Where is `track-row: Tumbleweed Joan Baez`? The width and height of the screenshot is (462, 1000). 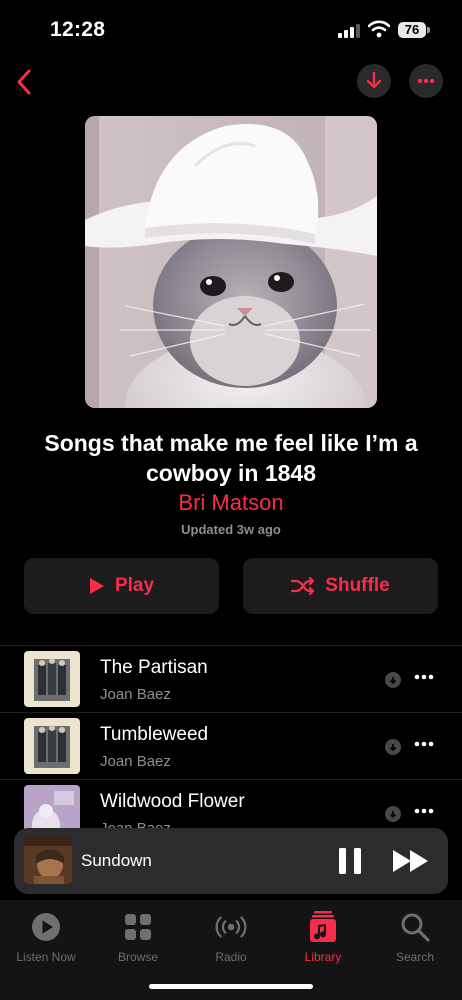
track-row: Tumbleweed Joan Baez is located at coordinates (231, 745).